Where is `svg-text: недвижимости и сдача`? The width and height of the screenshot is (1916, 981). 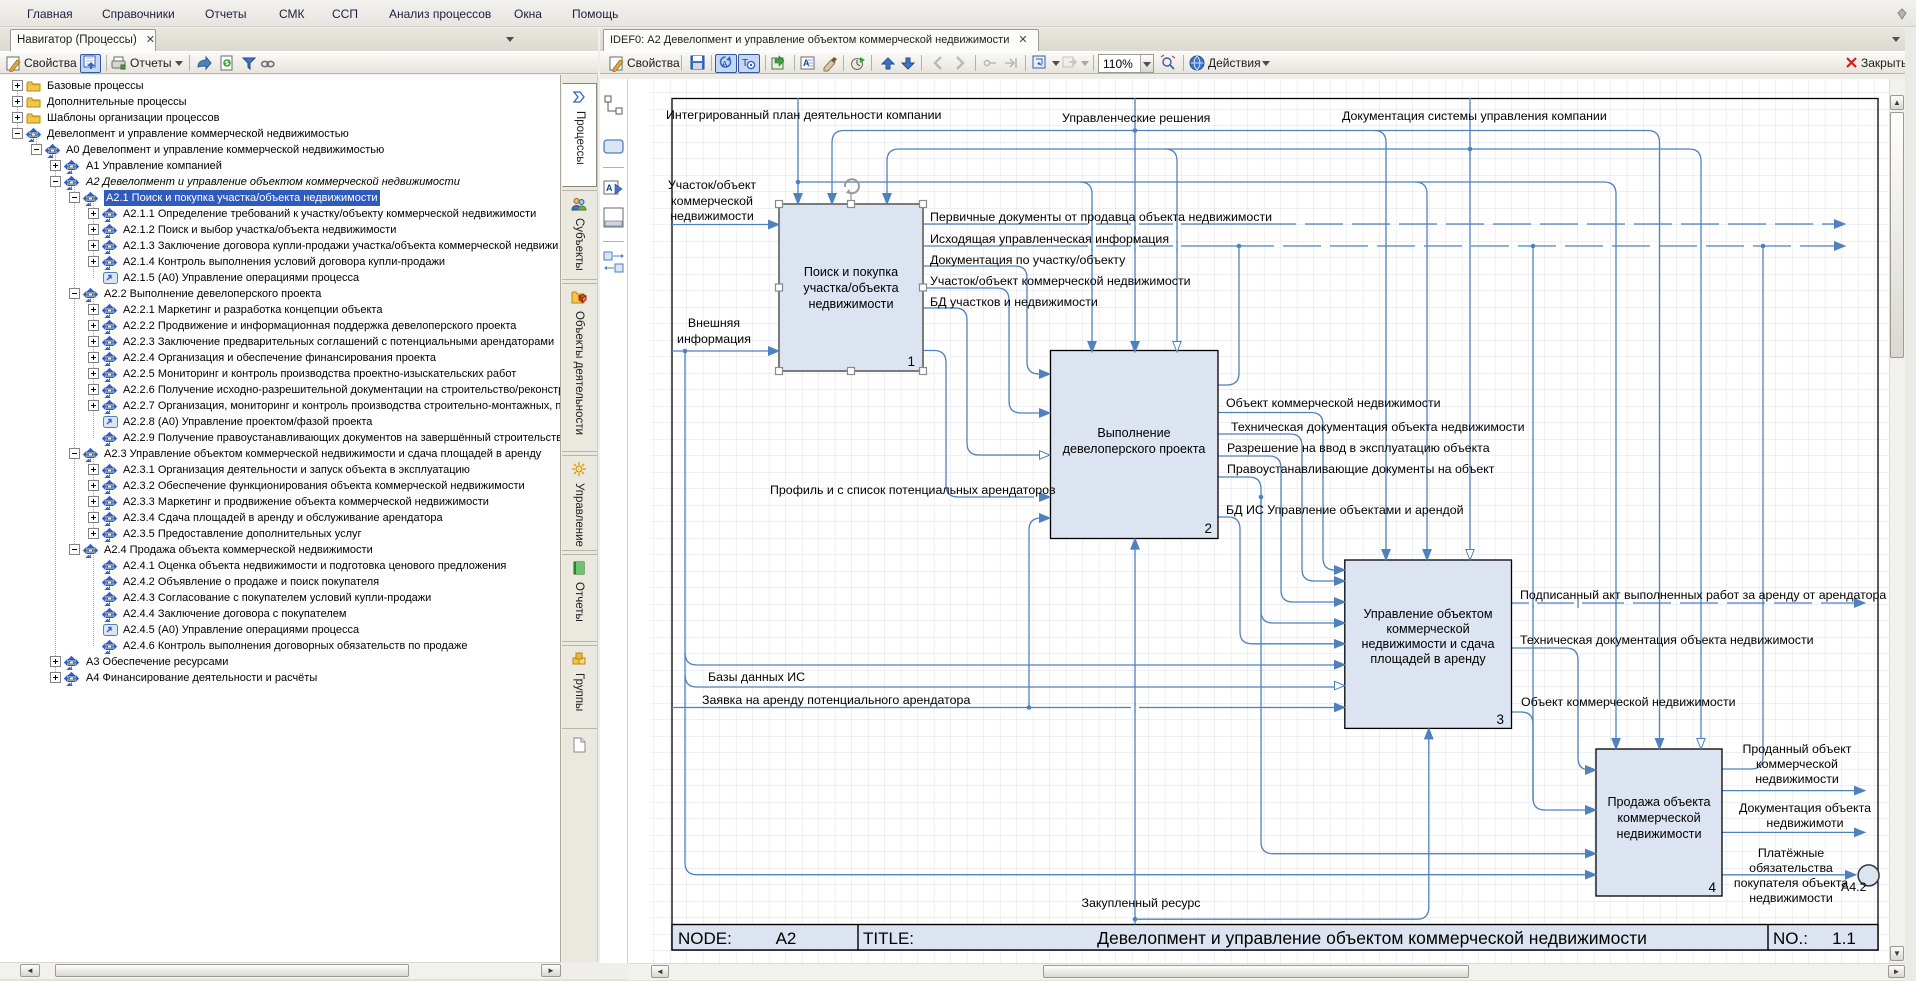 svg-text: недвижимости и сдача is located at coordinates (1428, 644).